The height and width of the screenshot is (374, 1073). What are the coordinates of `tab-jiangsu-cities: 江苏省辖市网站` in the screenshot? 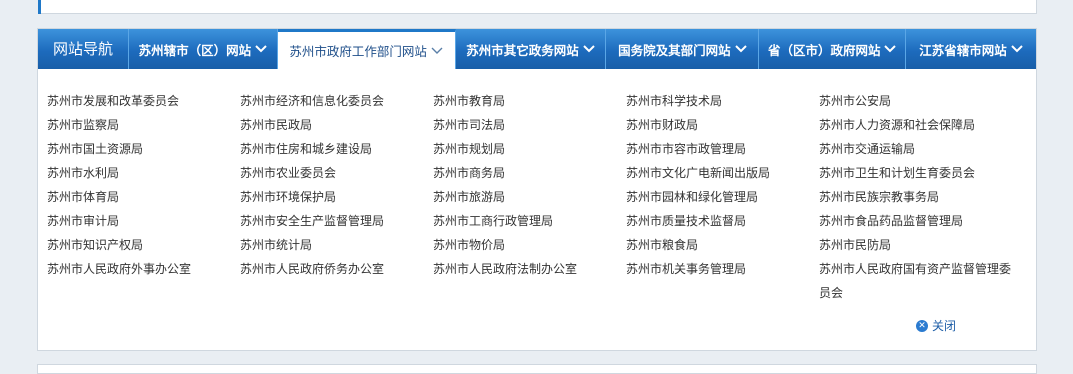 It's located at (971, 49).